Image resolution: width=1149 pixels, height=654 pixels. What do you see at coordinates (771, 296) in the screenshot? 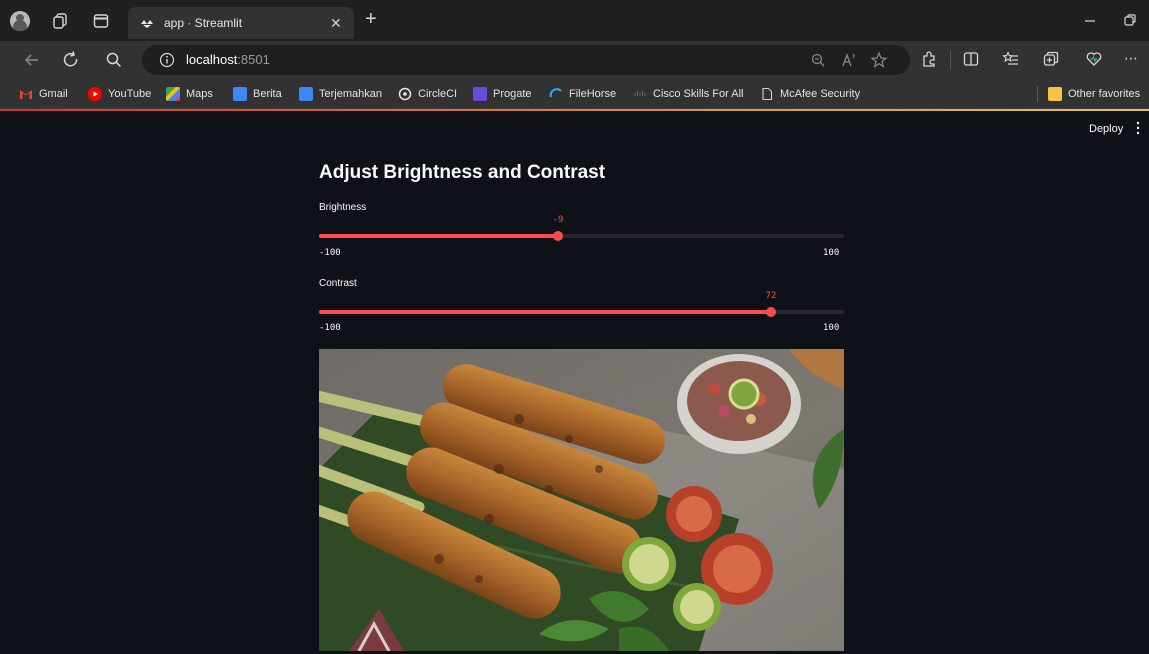
I see `slider-current-value: 72` at bounding box center [771, 296].